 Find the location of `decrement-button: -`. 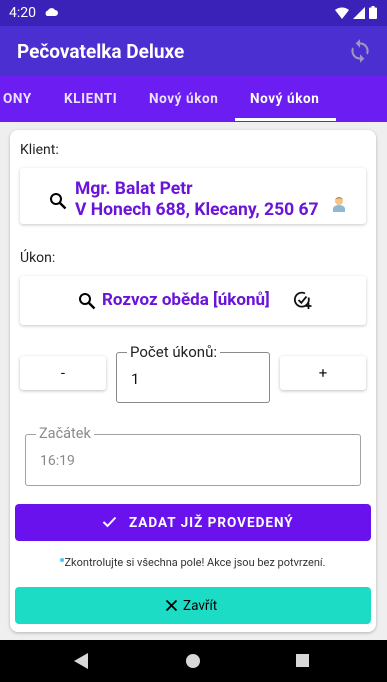

decrement-button: - is located at coordinates (63, 373).